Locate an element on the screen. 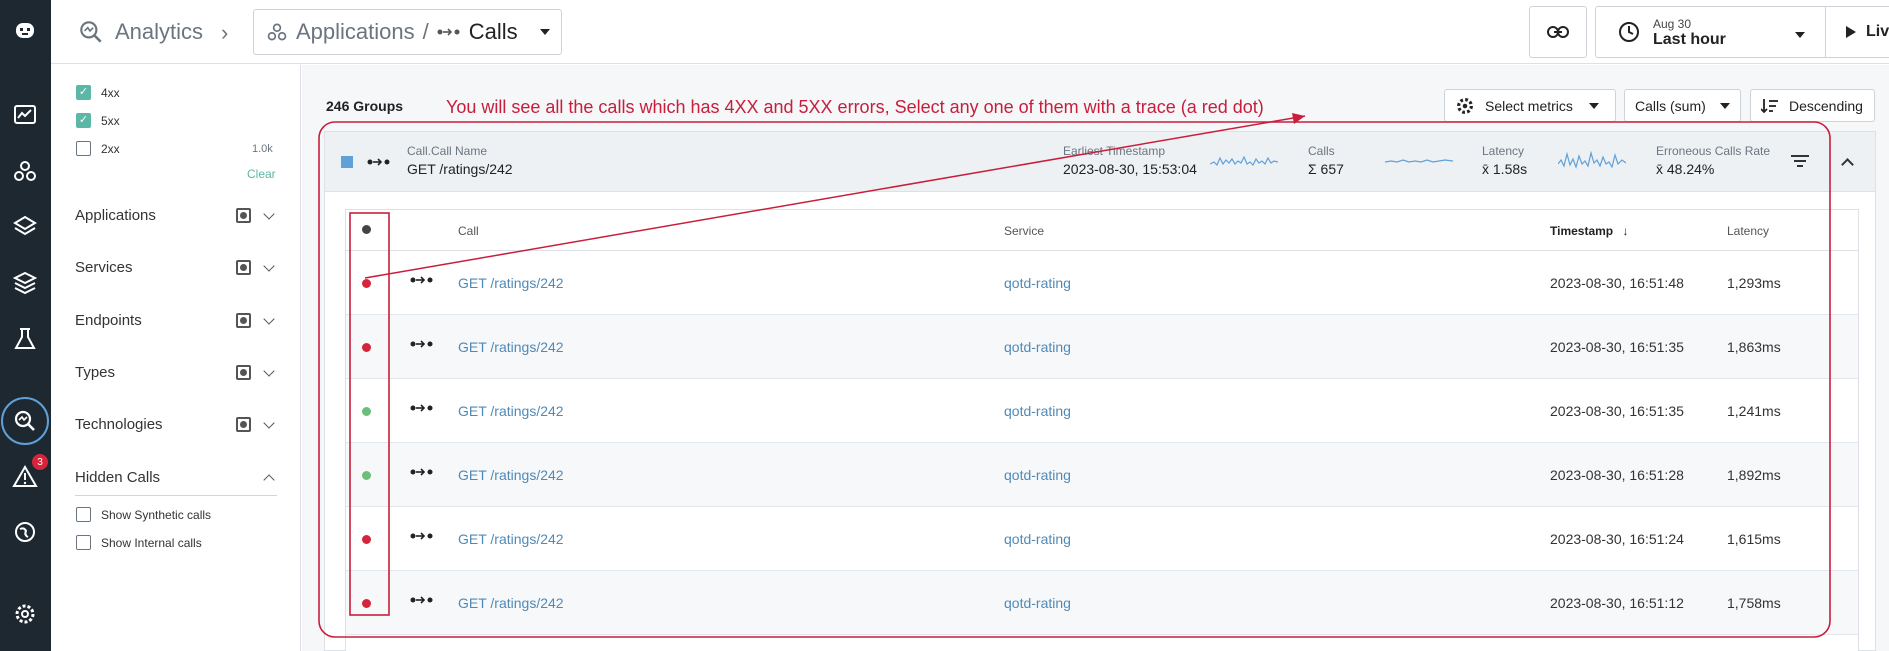 This screenshot has height=651, width=1889. dashboard-icon is located at coordinates (25, 115).